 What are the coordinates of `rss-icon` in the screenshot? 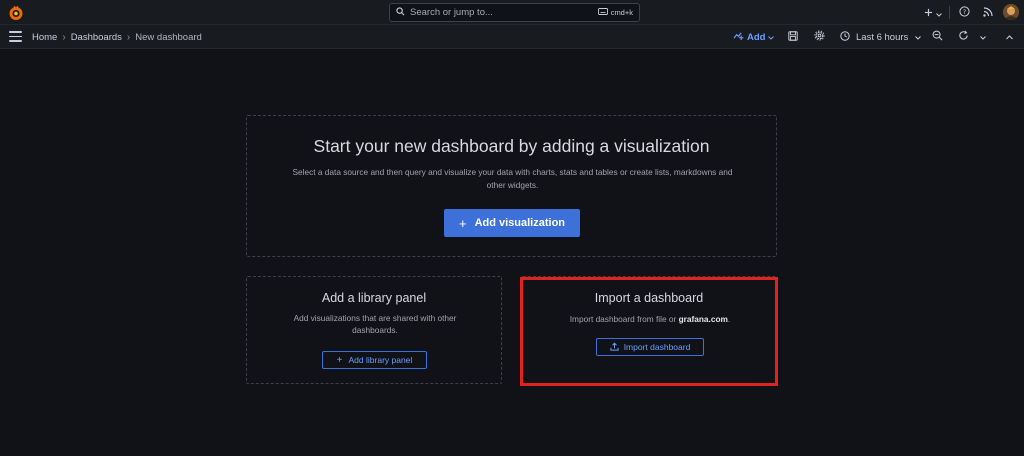 It's located at (988, 13).